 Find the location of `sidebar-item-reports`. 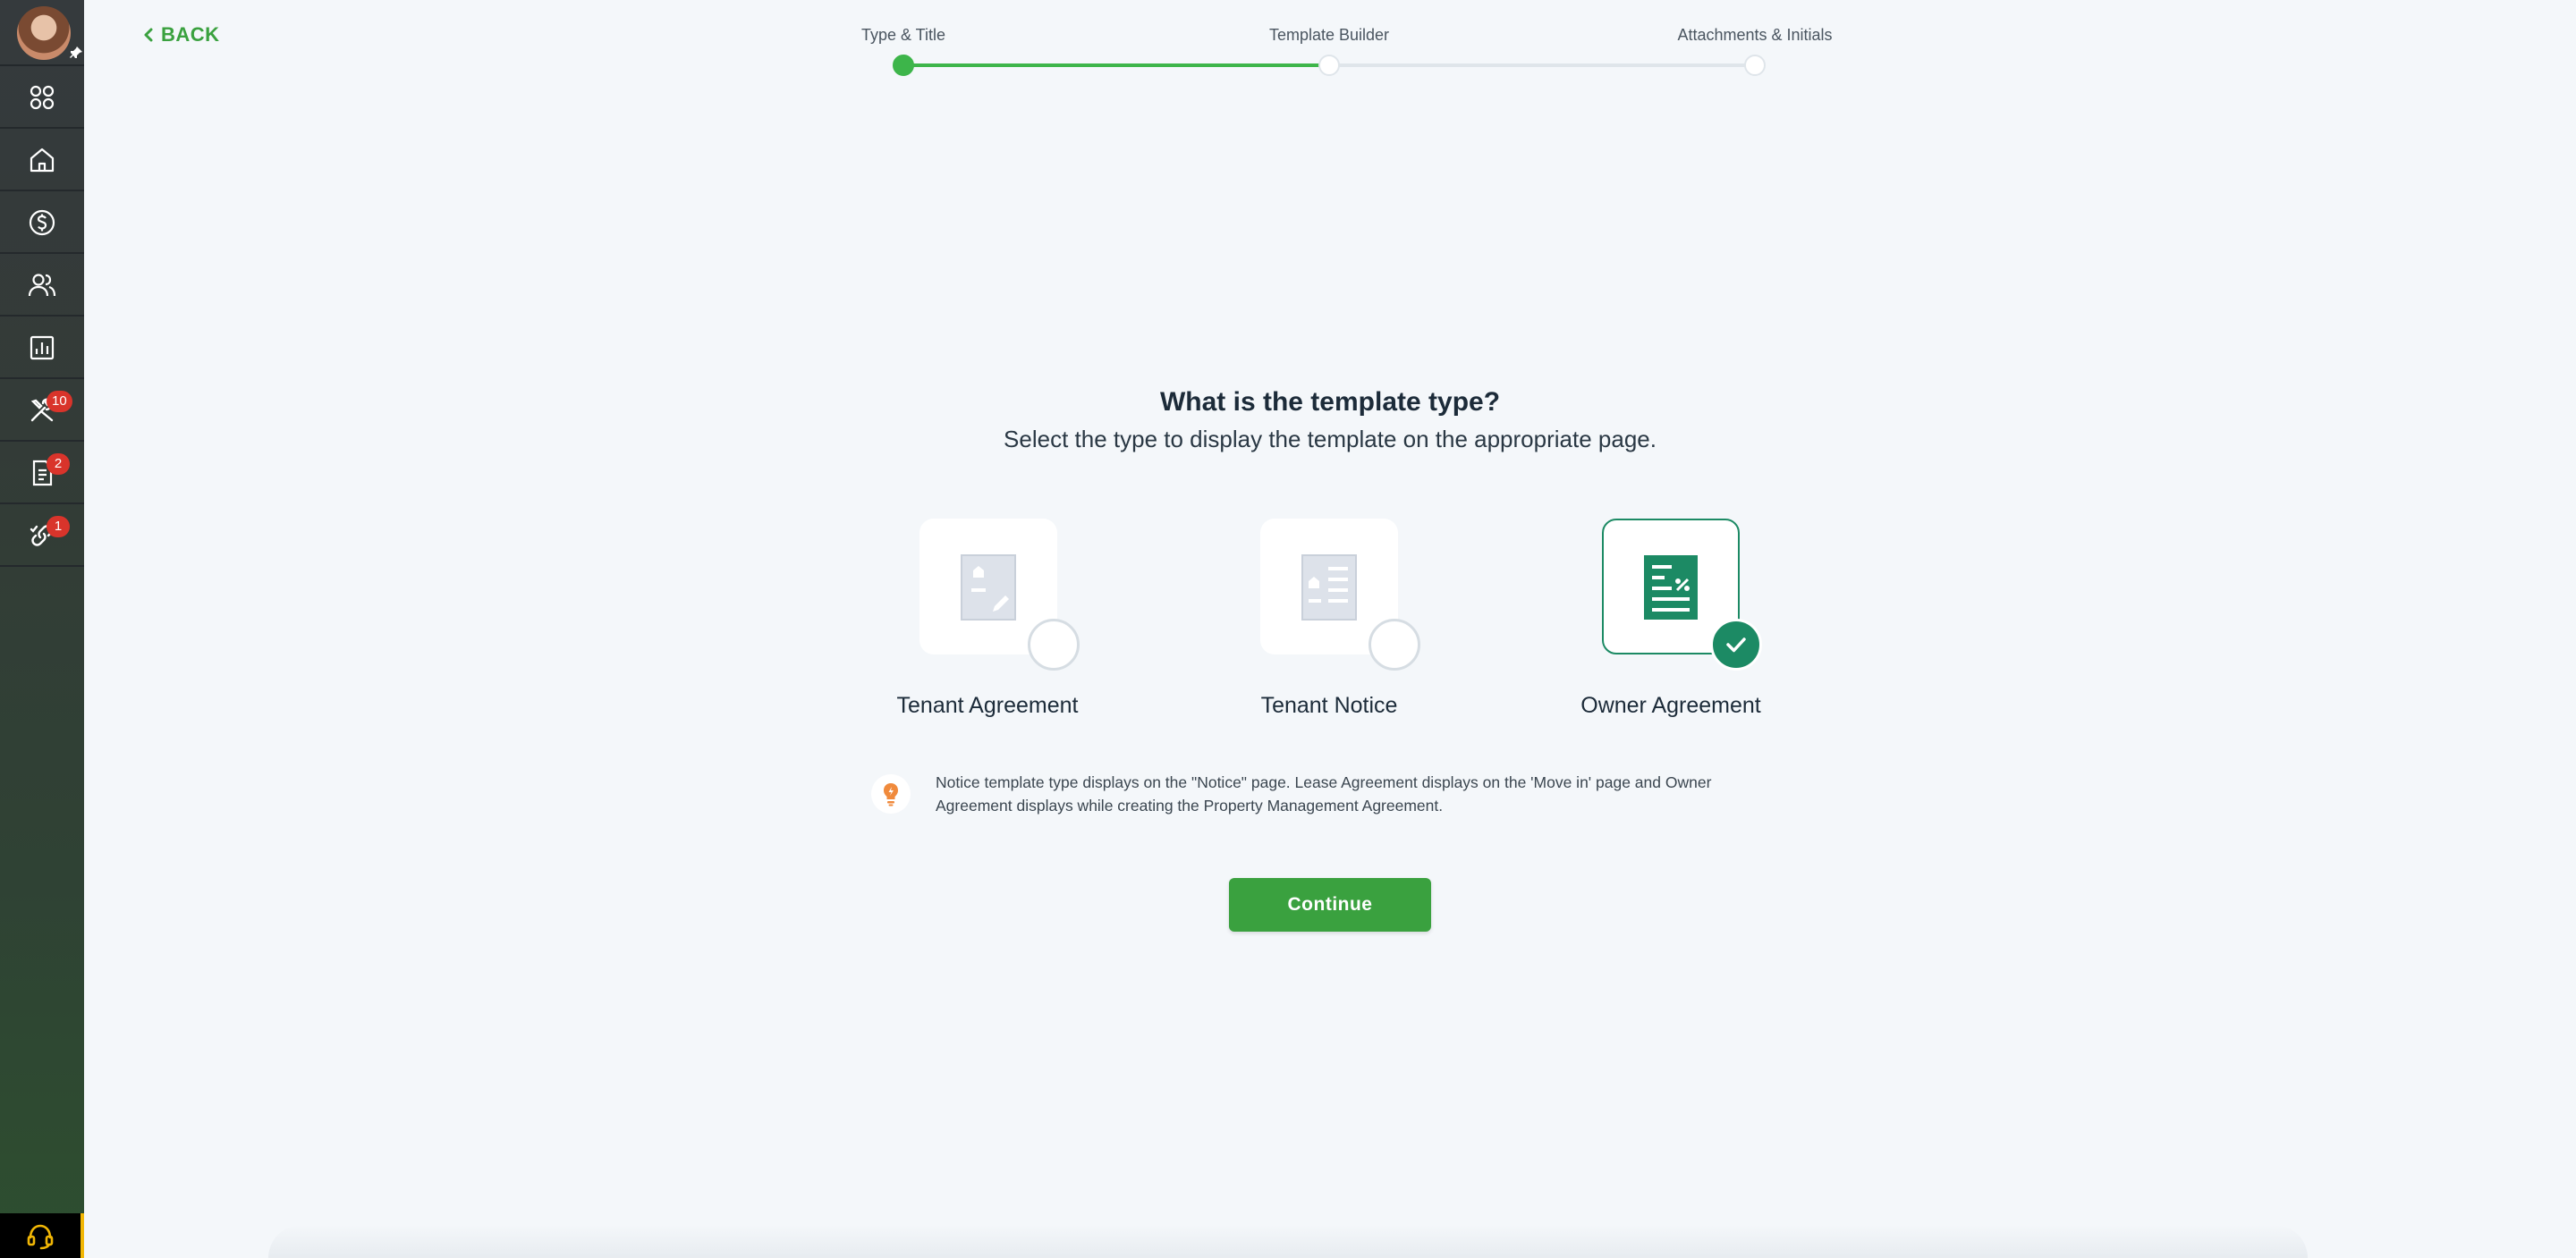

sidebar-item-reports is located at coordinates (42, 348).